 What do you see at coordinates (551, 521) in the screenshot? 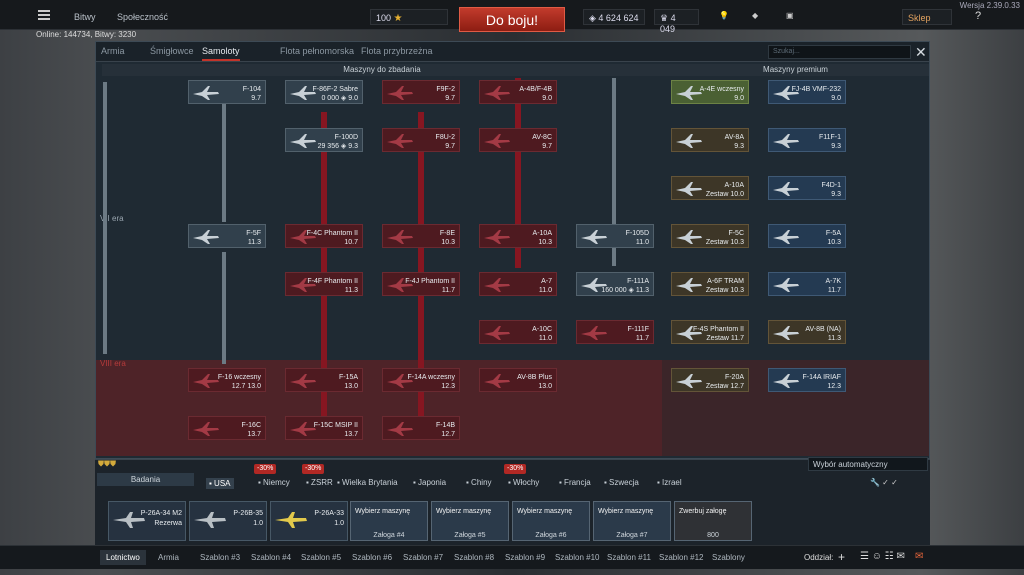
I see `empty-crew-slot: Wybierz maszynę Załoga #6` at bounding box center [551, 521].